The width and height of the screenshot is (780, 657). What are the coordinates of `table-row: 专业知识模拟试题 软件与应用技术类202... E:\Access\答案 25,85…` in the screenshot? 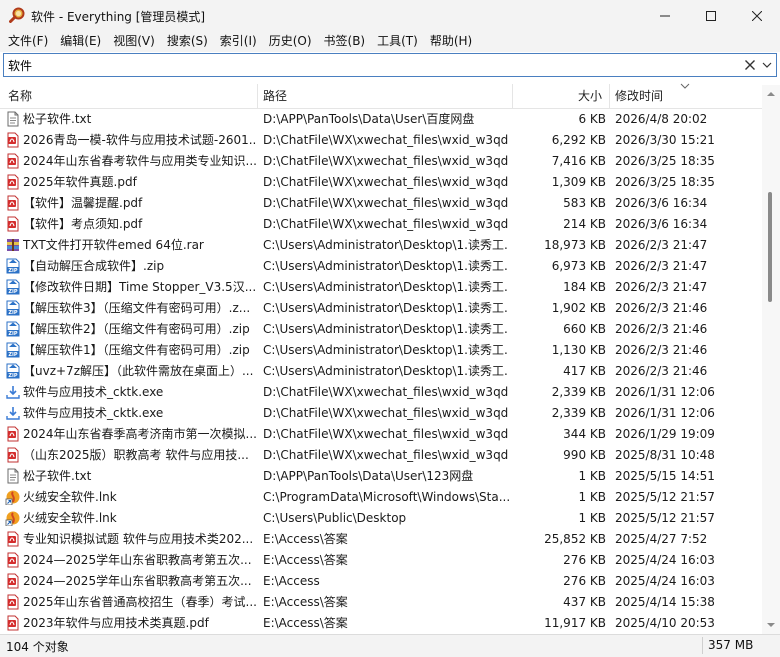 It's located at (381, 539).